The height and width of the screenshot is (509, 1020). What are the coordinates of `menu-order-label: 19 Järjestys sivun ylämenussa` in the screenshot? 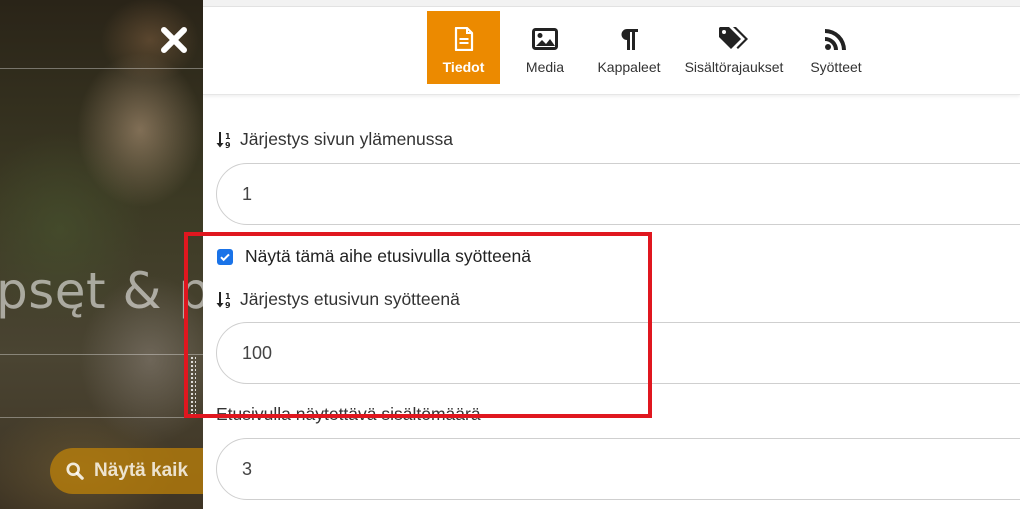 It's located at (334, 139).